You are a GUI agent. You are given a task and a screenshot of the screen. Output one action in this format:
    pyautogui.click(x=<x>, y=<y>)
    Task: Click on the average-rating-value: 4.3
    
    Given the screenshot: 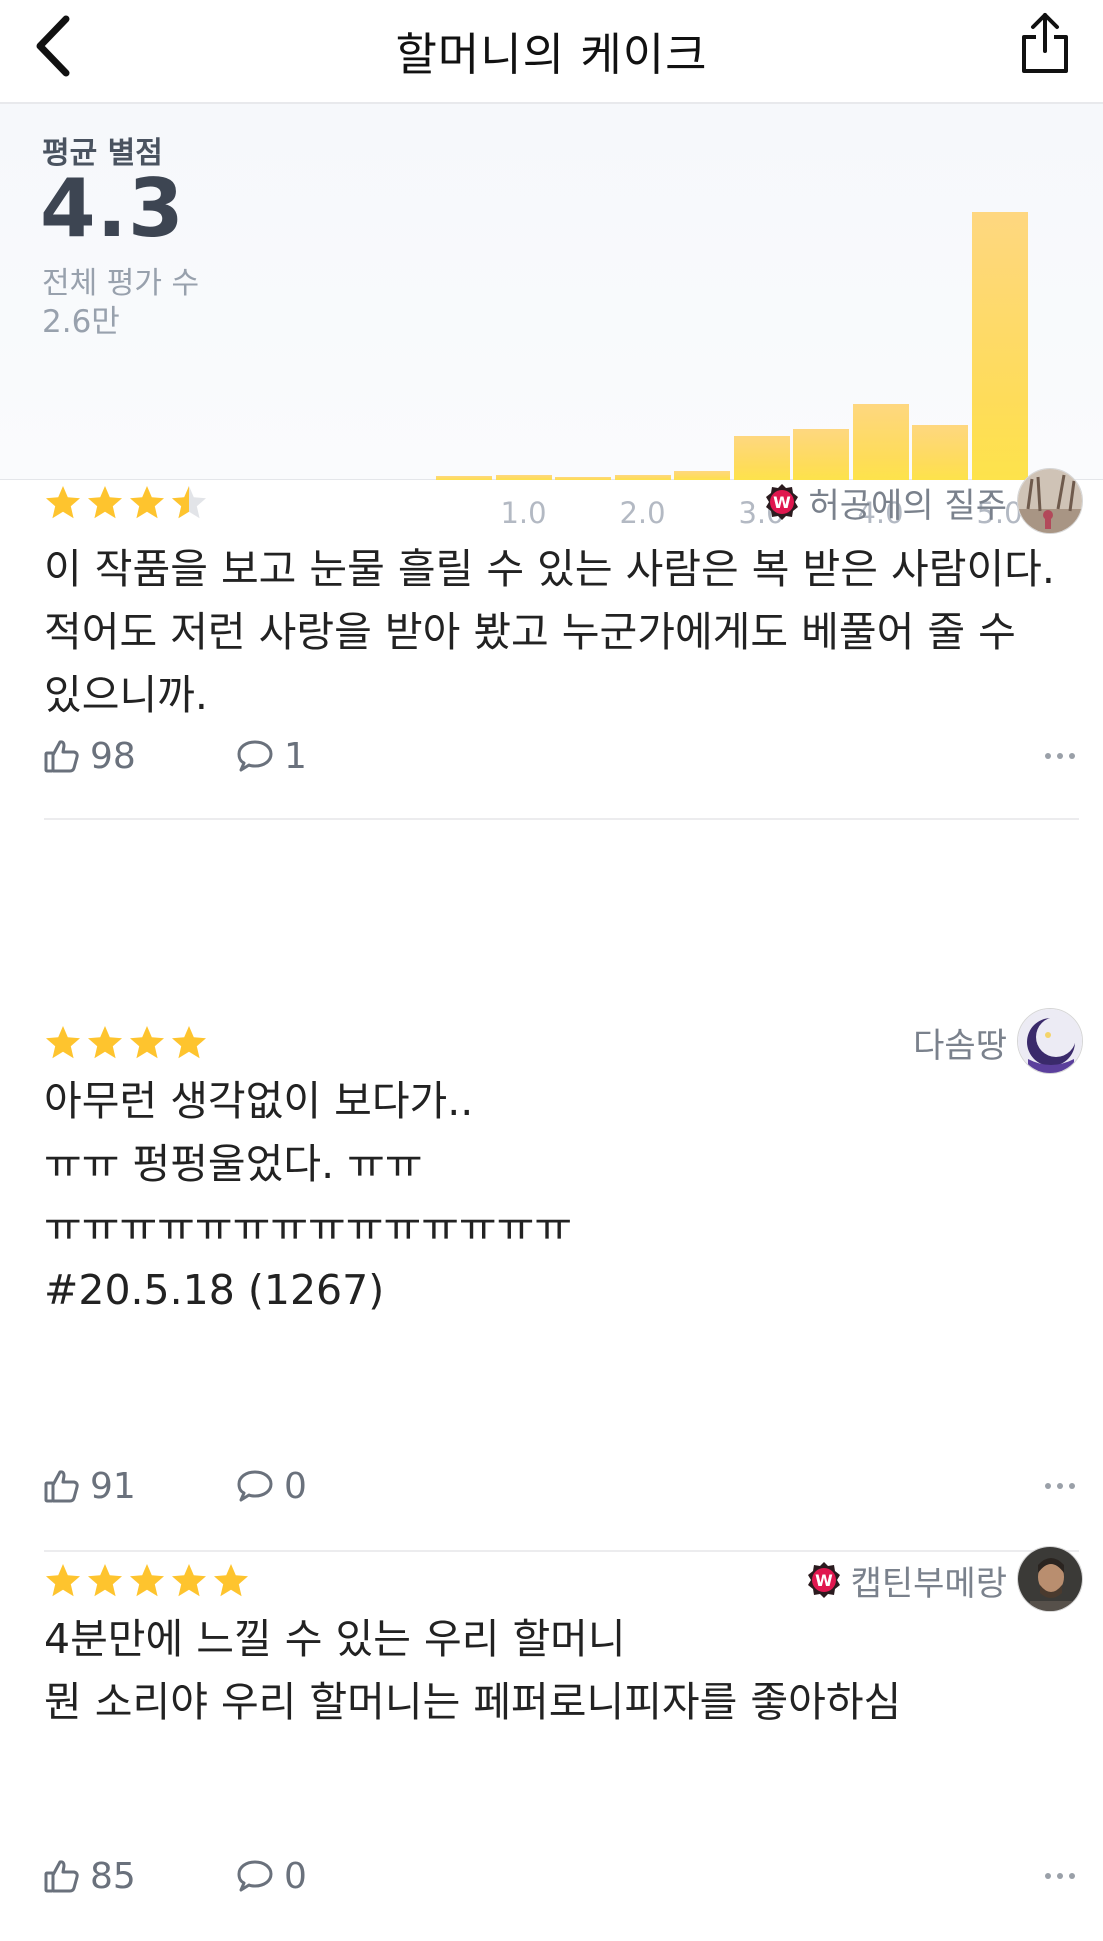 What is the action you would take?
    pyautogui.click(x=112, y=208)
    